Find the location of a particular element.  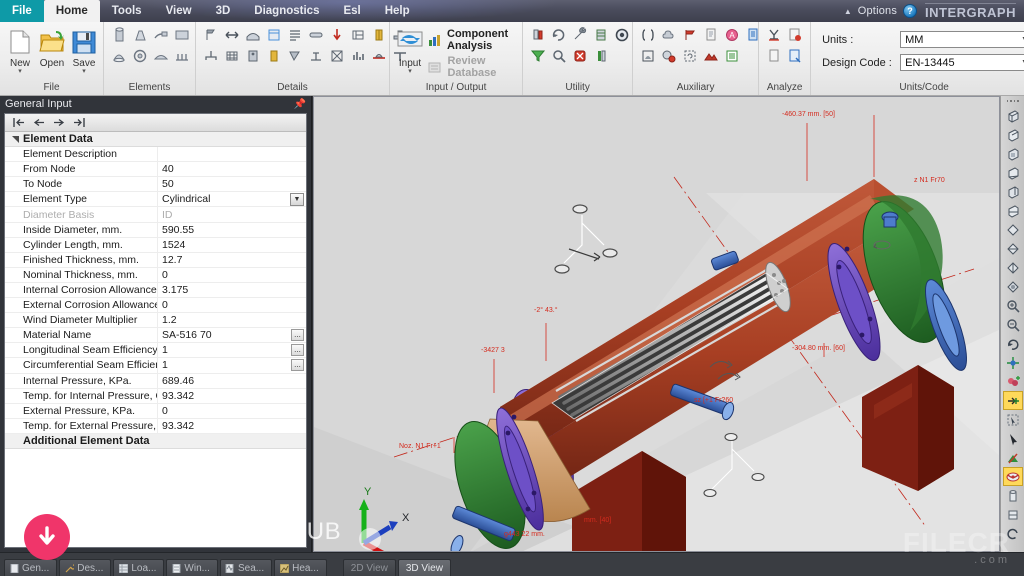

toolbar-drag-handle is located at coordinates (1012, 102).